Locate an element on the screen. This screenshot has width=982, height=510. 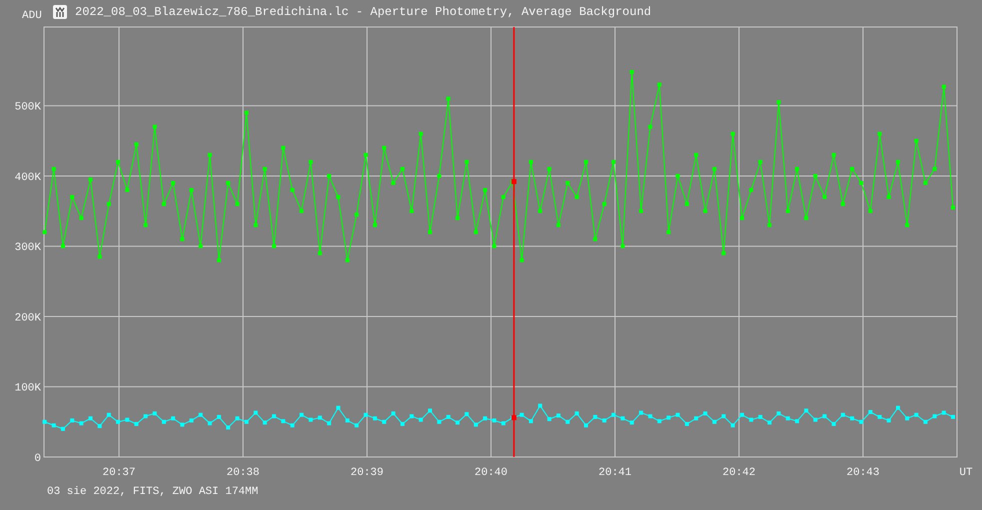
y-tick-label: 100K is located at coordinates (27, 388).